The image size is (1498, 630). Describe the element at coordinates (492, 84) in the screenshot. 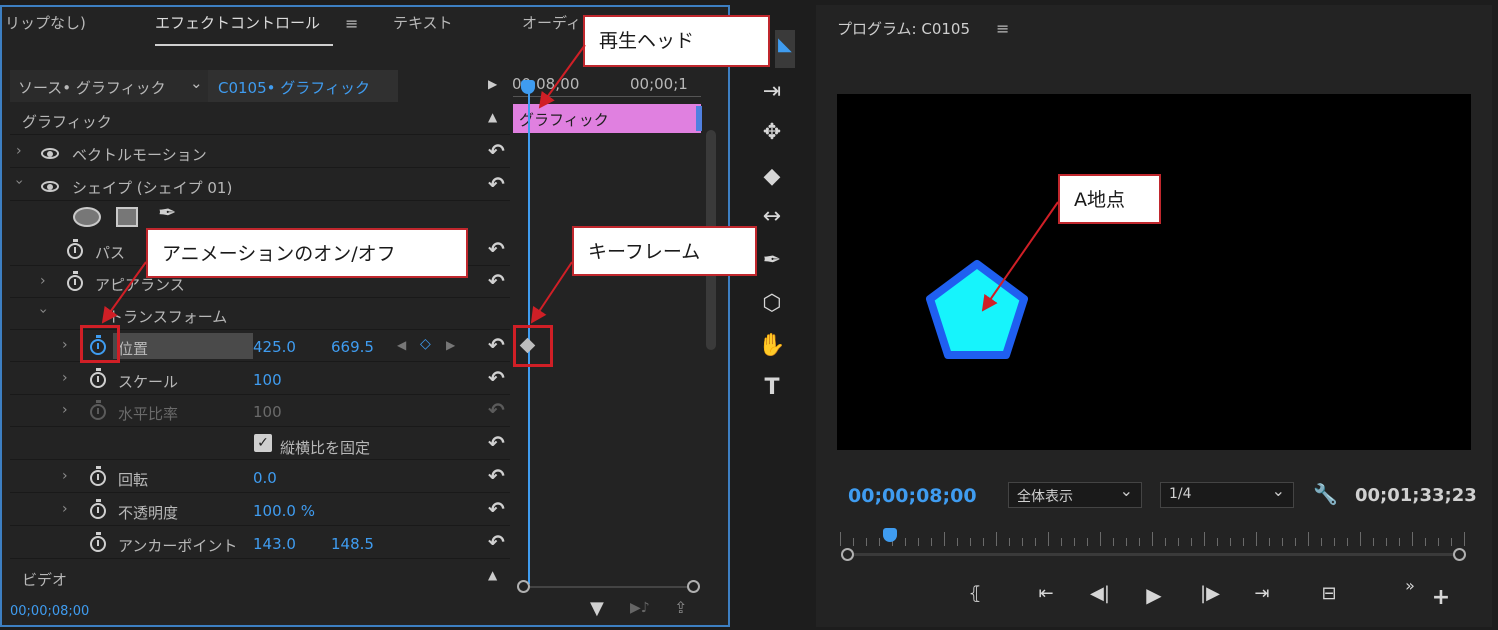

I see `play-triangle-icon: ▶` at that location.